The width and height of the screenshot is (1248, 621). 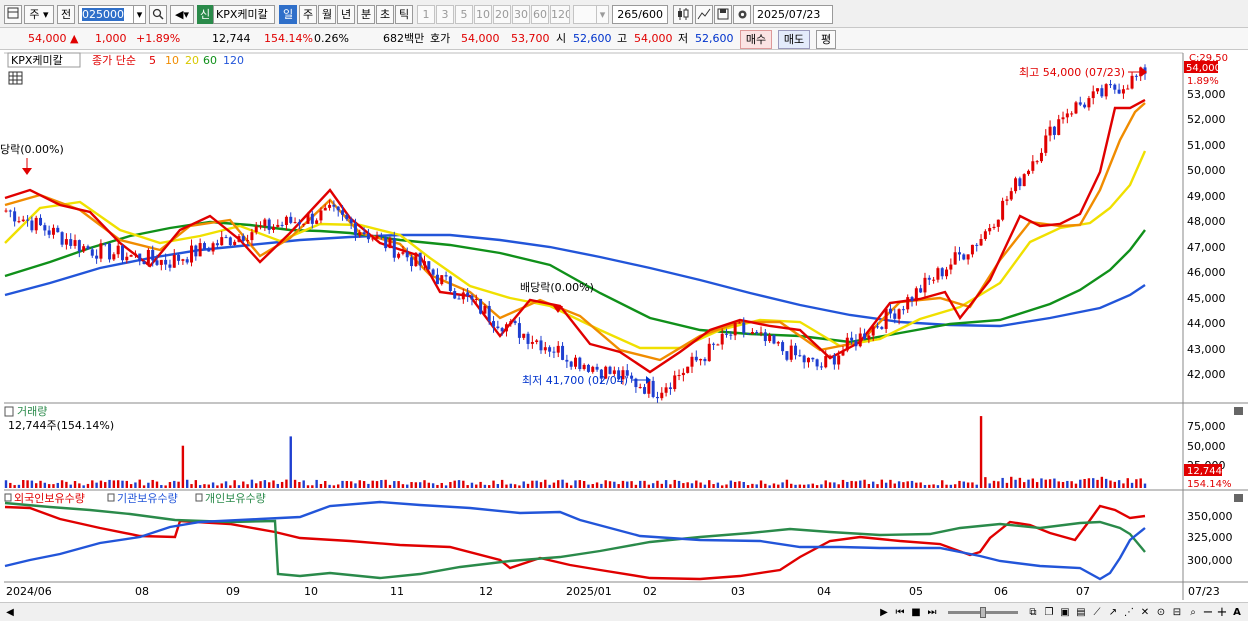 What do you see at coordinates (884, 612) in the screenshot?
I see `scroll-right-icon: ▶` at bounding box center [884, 612].